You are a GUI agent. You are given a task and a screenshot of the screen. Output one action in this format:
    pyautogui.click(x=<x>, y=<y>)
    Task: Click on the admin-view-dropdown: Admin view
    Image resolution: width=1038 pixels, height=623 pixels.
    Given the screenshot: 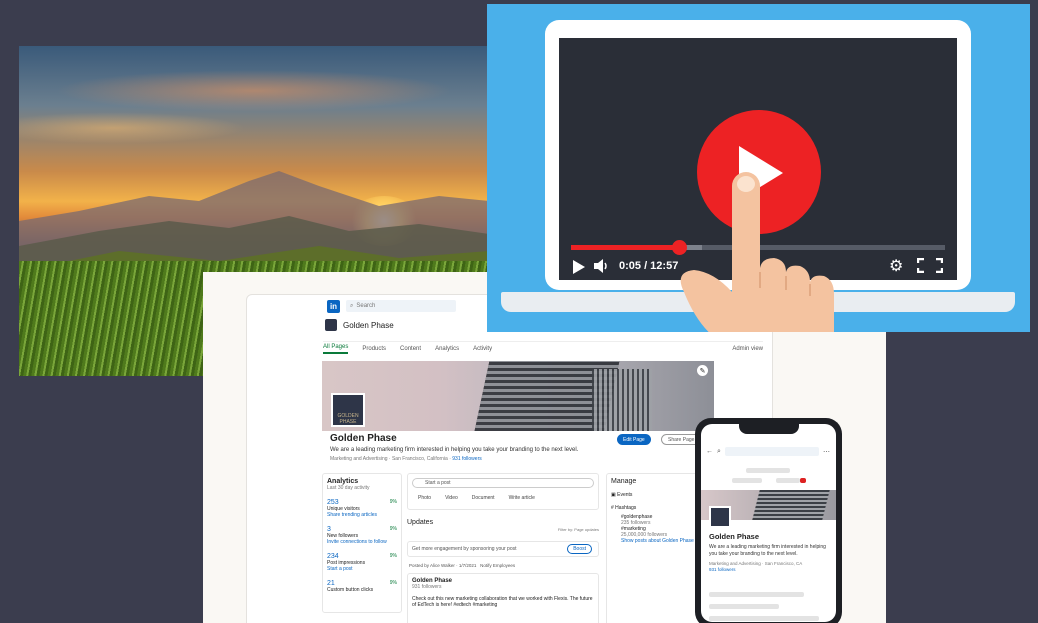 What is the action you would take?
    pyautogui.click(x=747, y=349)
    